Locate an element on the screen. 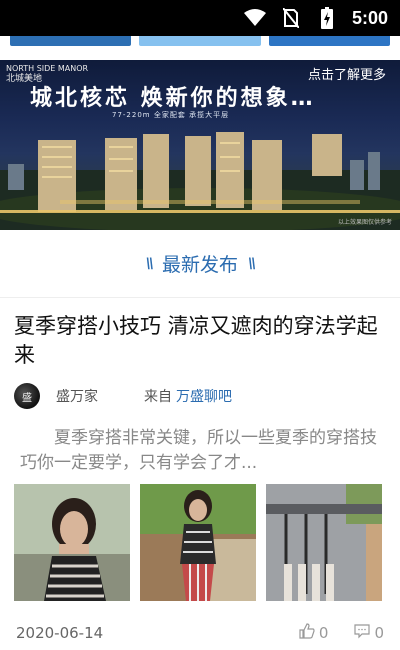 The height and width of the screenshot is (650, 400). comment-button: 0 is located at coordinates (369, 633).